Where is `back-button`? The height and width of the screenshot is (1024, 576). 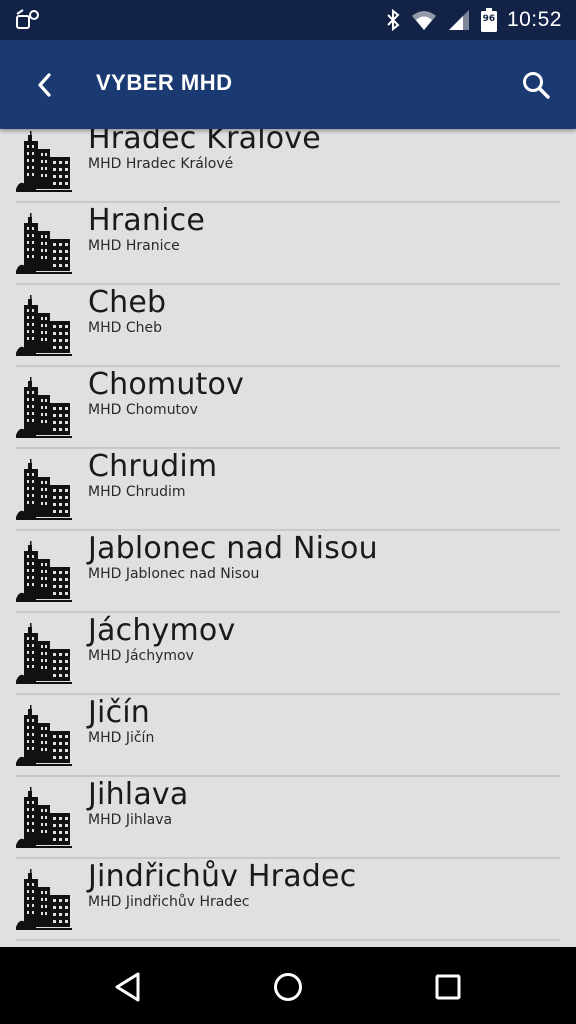 back-button is located at coordinates (45, 85).